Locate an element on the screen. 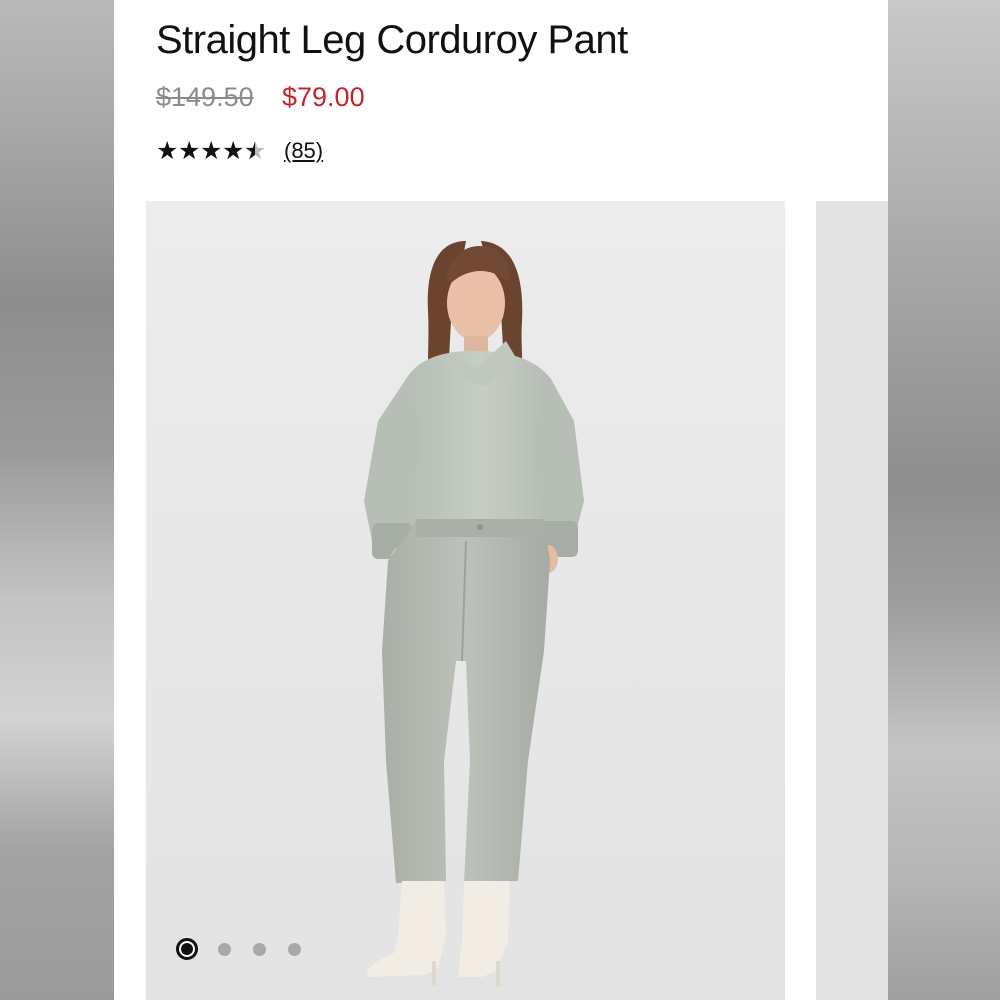 The height and width of the screenshot is (1000, 1000). product-rating: ★ ★ ★ ★ ★★ (85) is located at coordinates (239, 151).